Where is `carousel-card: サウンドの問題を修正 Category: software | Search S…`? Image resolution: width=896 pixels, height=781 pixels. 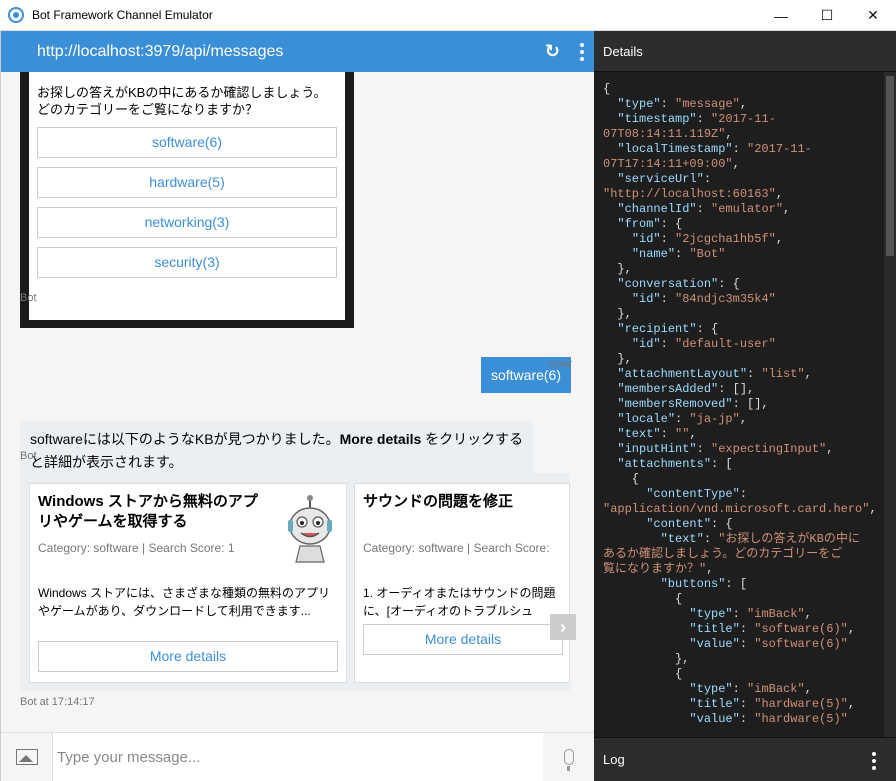 carousel-card: サウンドの問題を修正 Category: software | Search S… is located at coordinates (462, 583).